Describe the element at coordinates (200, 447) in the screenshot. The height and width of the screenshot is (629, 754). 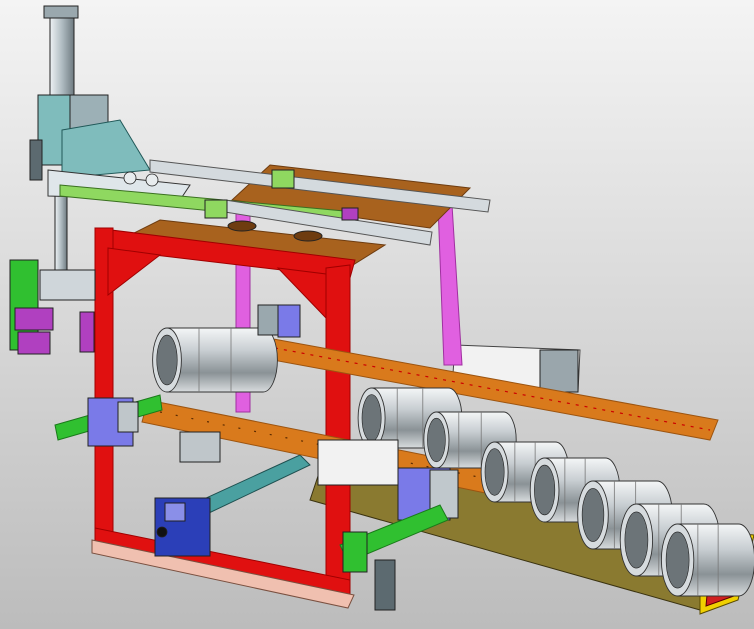
I see `mid-bearing-block` at that location.